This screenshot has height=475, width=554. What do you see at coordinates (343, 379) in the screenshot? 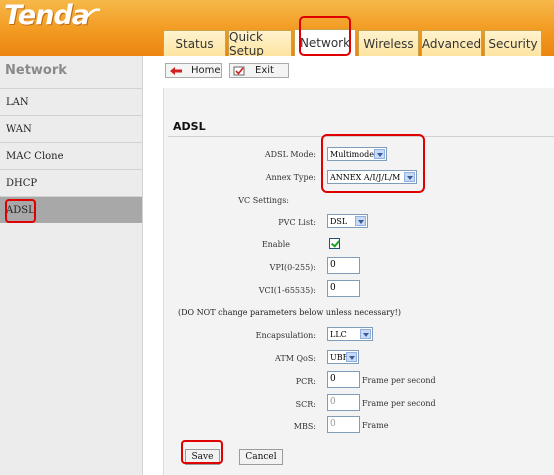
I see `pcr-input: 0` at bounding box center [343, 379].